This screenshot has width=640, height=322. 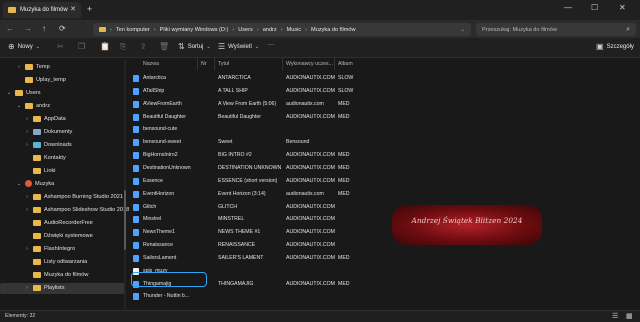 I want to click on sidebar-item: › Downloads, so click(x=48, y=144).